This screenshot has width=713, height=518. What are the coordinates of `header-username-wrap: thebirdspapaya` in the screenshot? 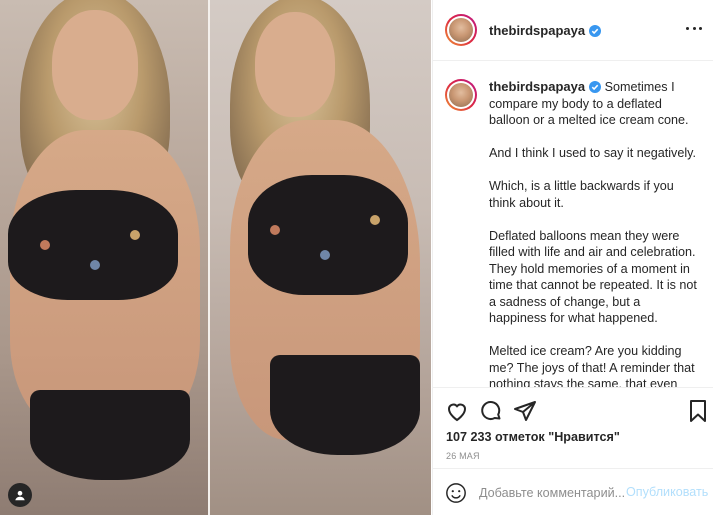 It's located at (545, 31).